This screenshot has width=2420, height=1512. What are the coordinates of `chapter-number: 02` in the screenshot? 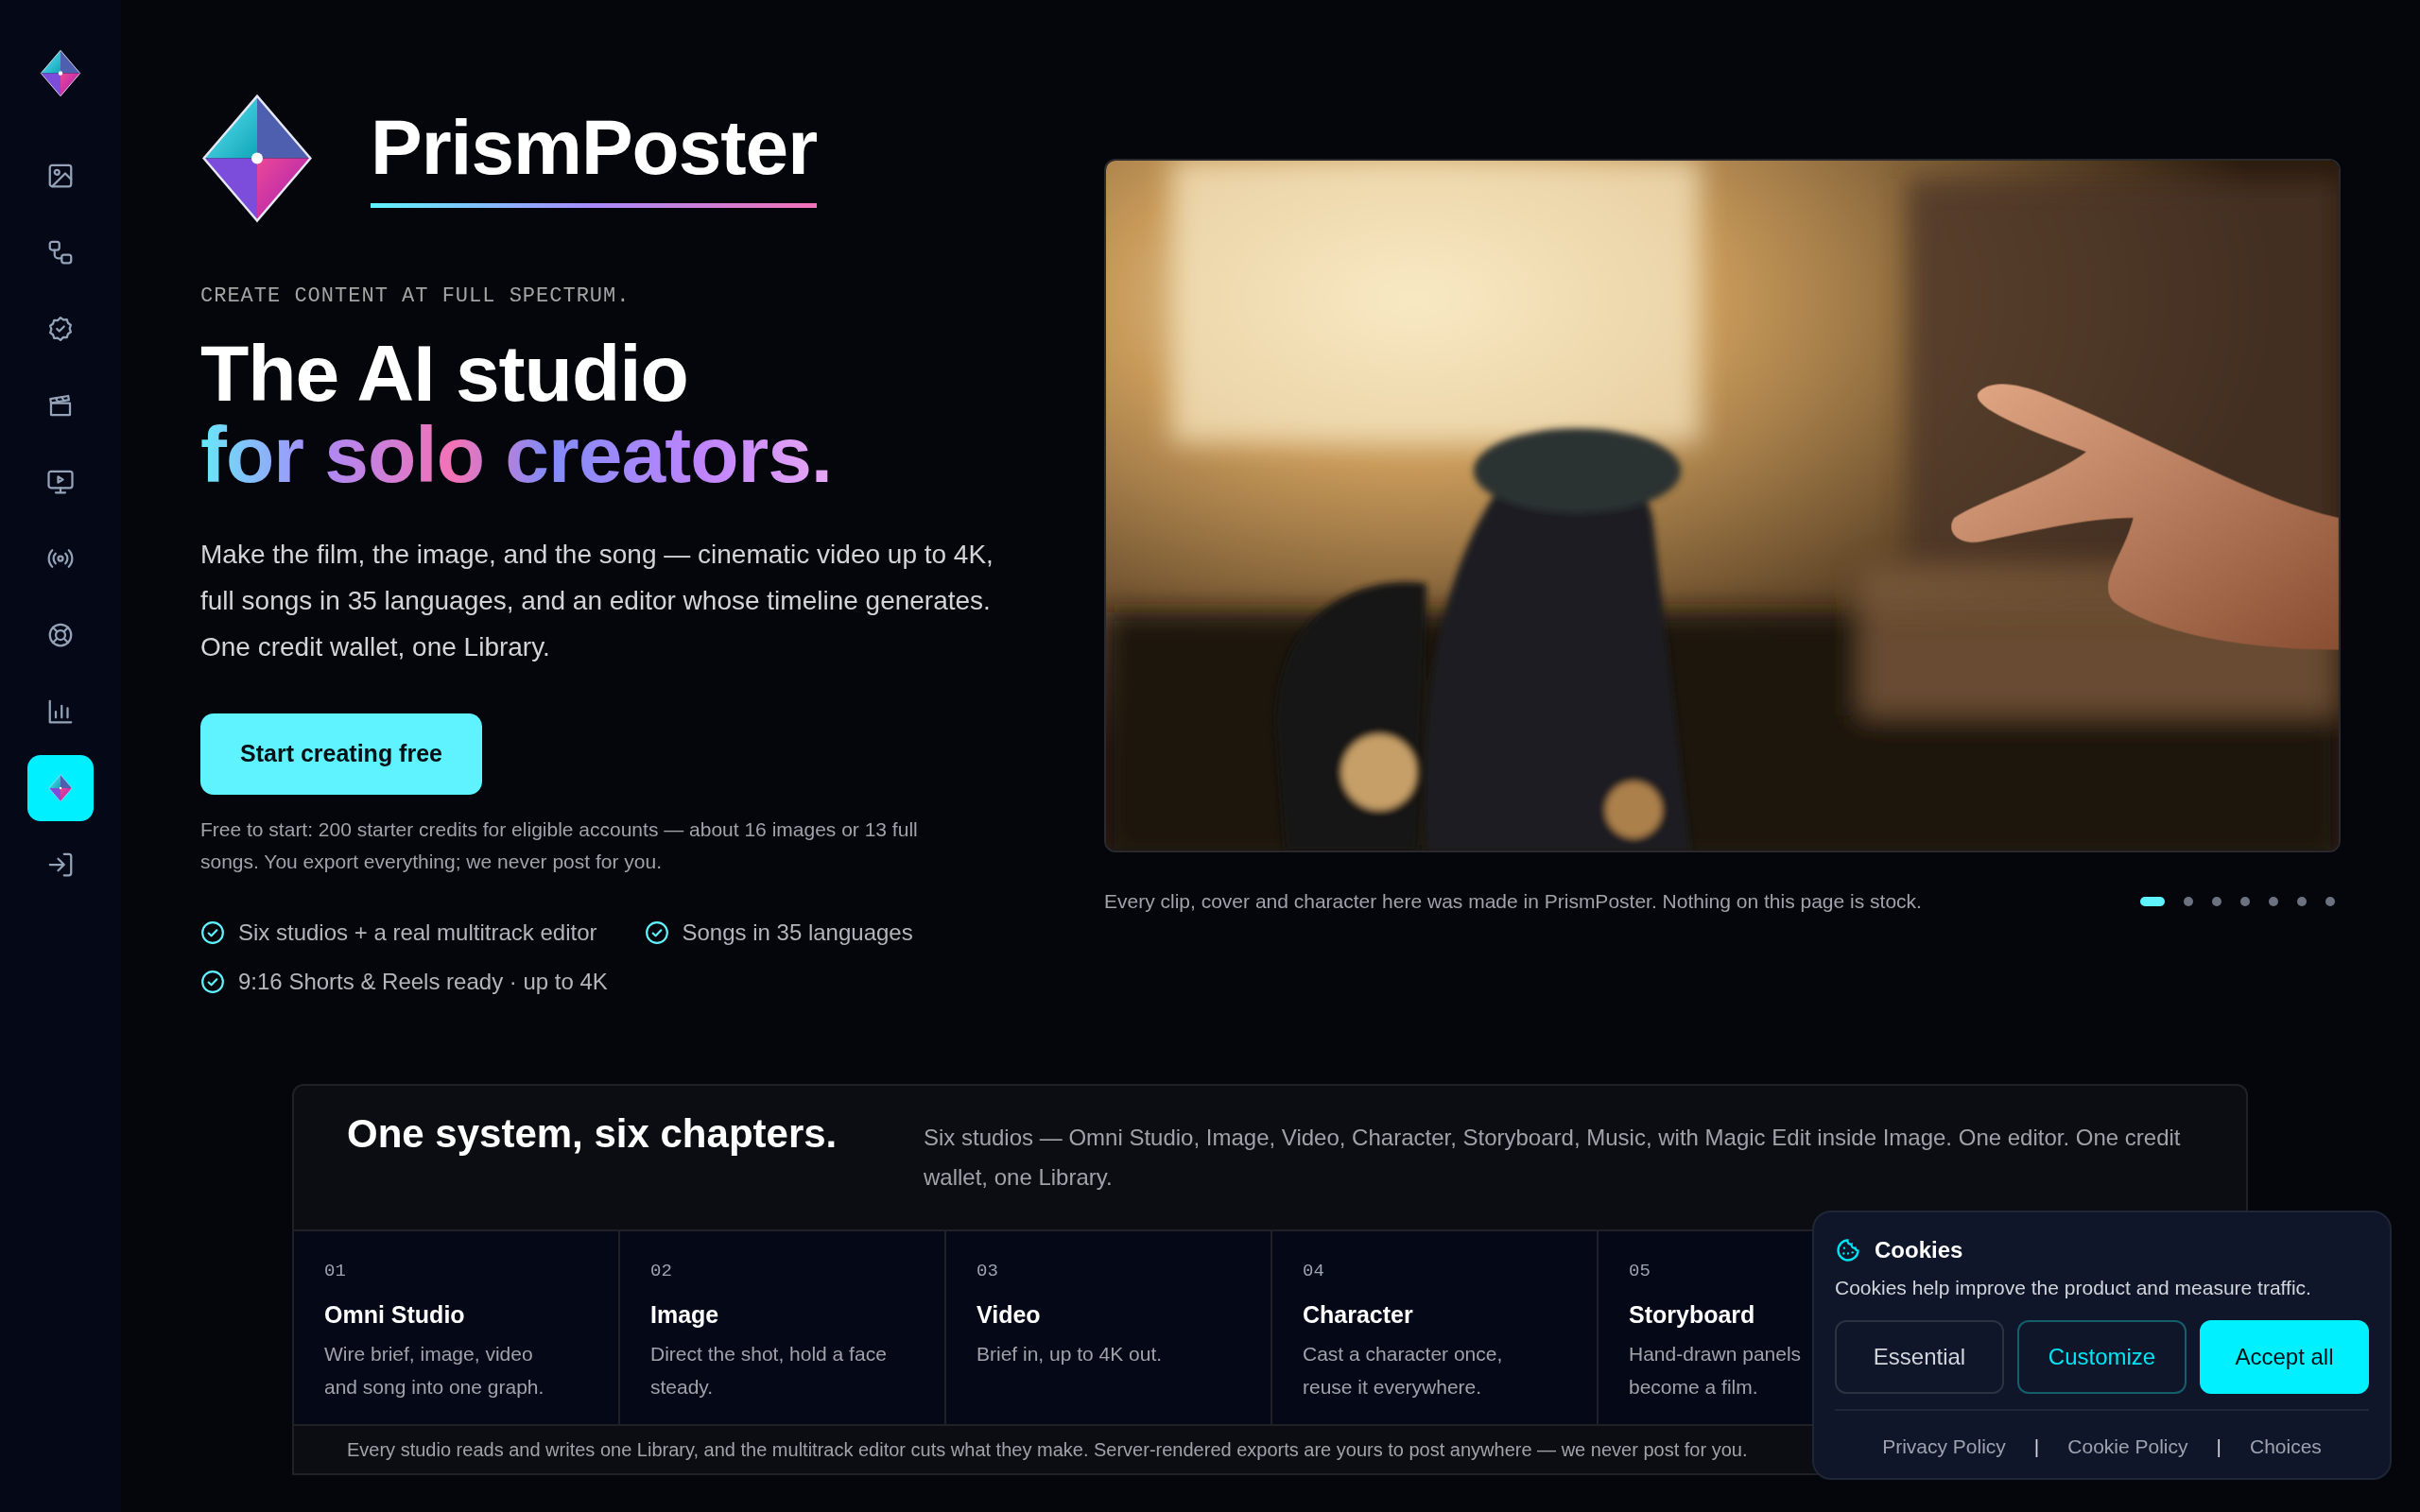 It's located at (661, 1271).